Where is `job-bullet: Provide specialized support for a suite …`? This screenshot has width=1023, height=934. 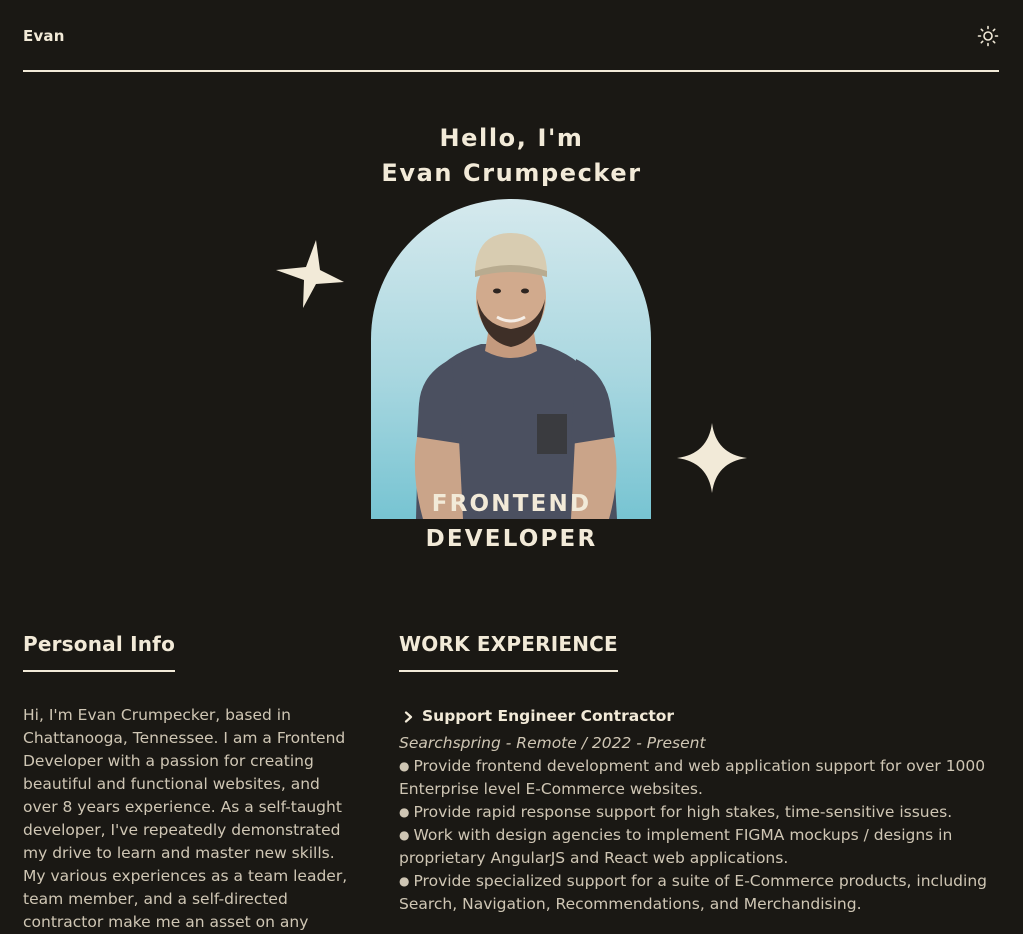
job-bullet: Provide specialized support for a suite … is located at coordinates (694, 893).